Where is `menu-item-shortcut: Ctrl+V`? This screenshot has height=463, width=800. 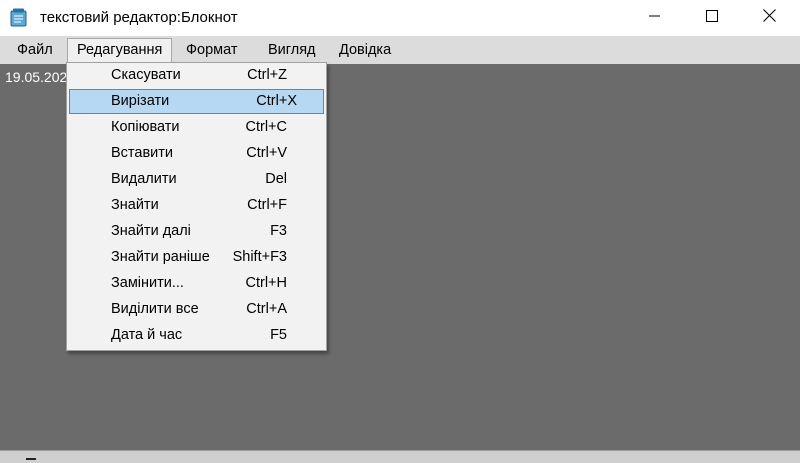
menu-item-shortcut: Ctrl+V is located at coordinates (266, 153).